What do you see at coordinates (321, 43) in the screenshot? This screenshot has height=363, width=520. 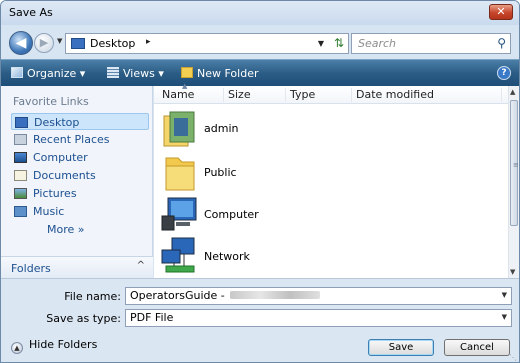 I see `address-dropdown-icon: ▼` at bounding box center [321, 43].